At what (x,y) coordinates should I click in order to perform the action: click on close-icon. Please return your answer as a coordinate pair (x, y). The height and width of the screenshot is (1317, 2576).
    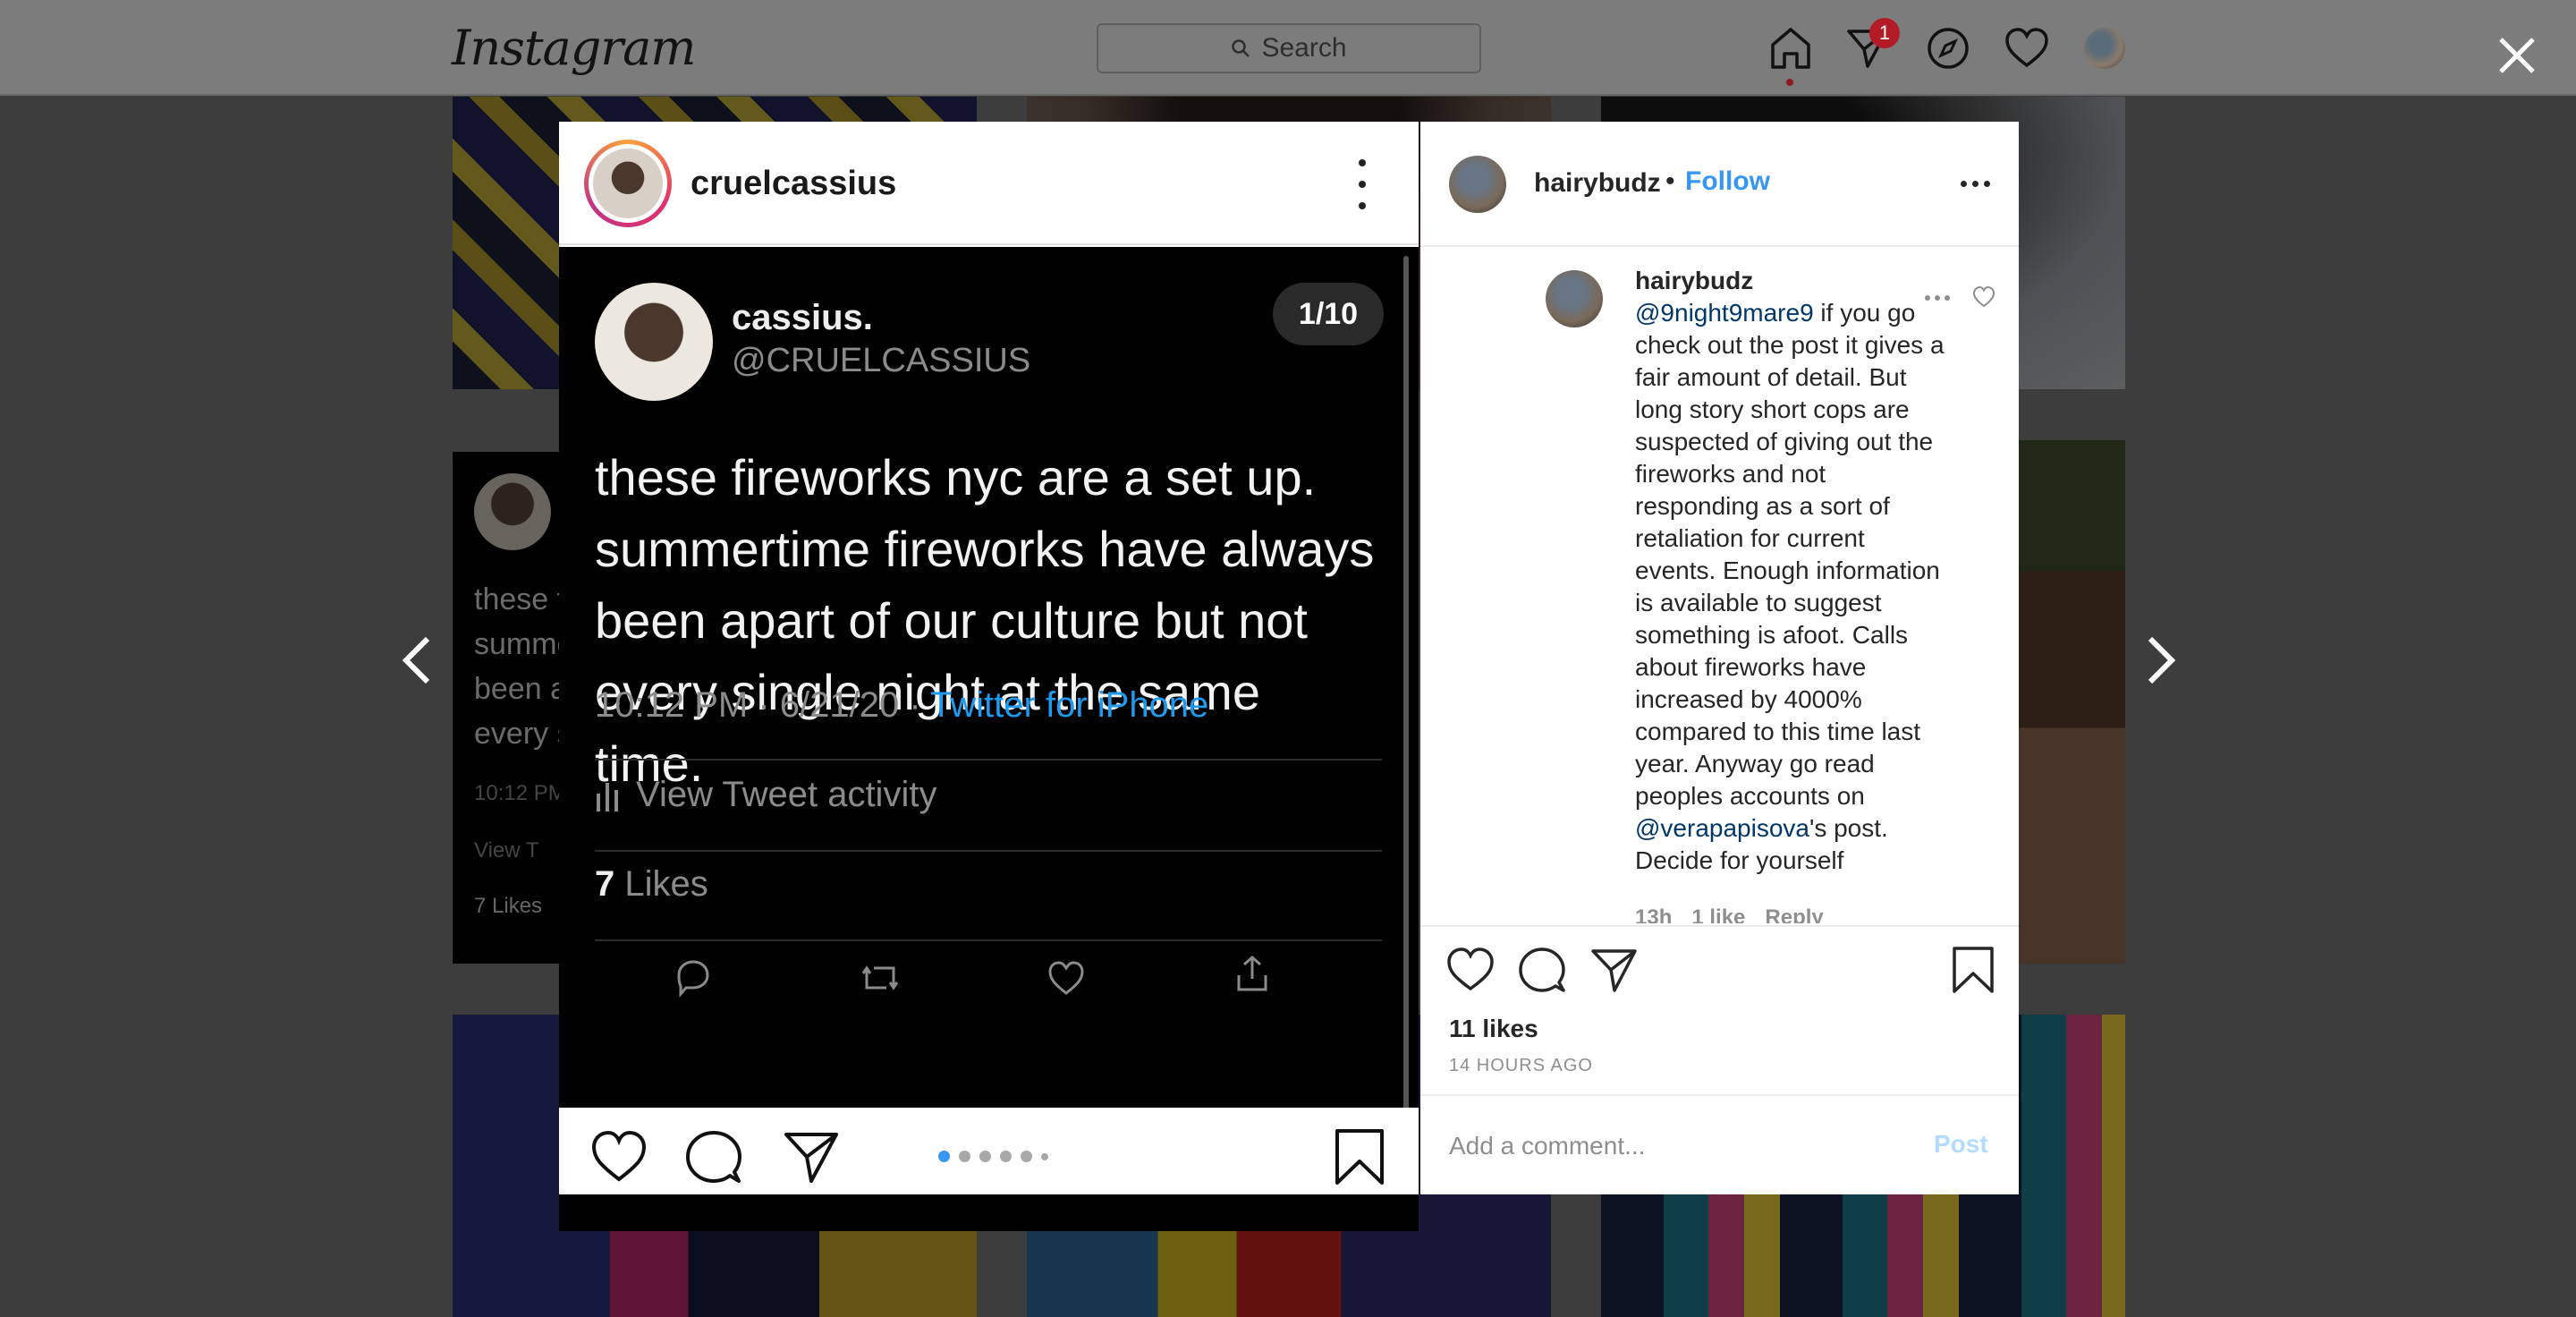
    Looking at the image, I should click on (2517, 56).